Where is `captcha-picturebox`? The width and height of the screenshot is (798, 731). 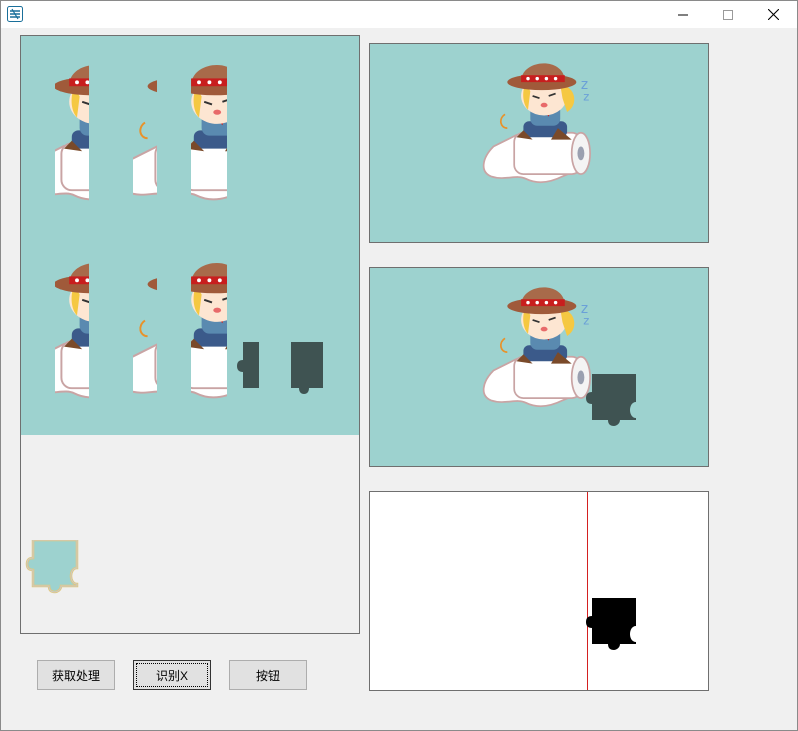 captcha-picturebox is located at coordinates (539, 367).